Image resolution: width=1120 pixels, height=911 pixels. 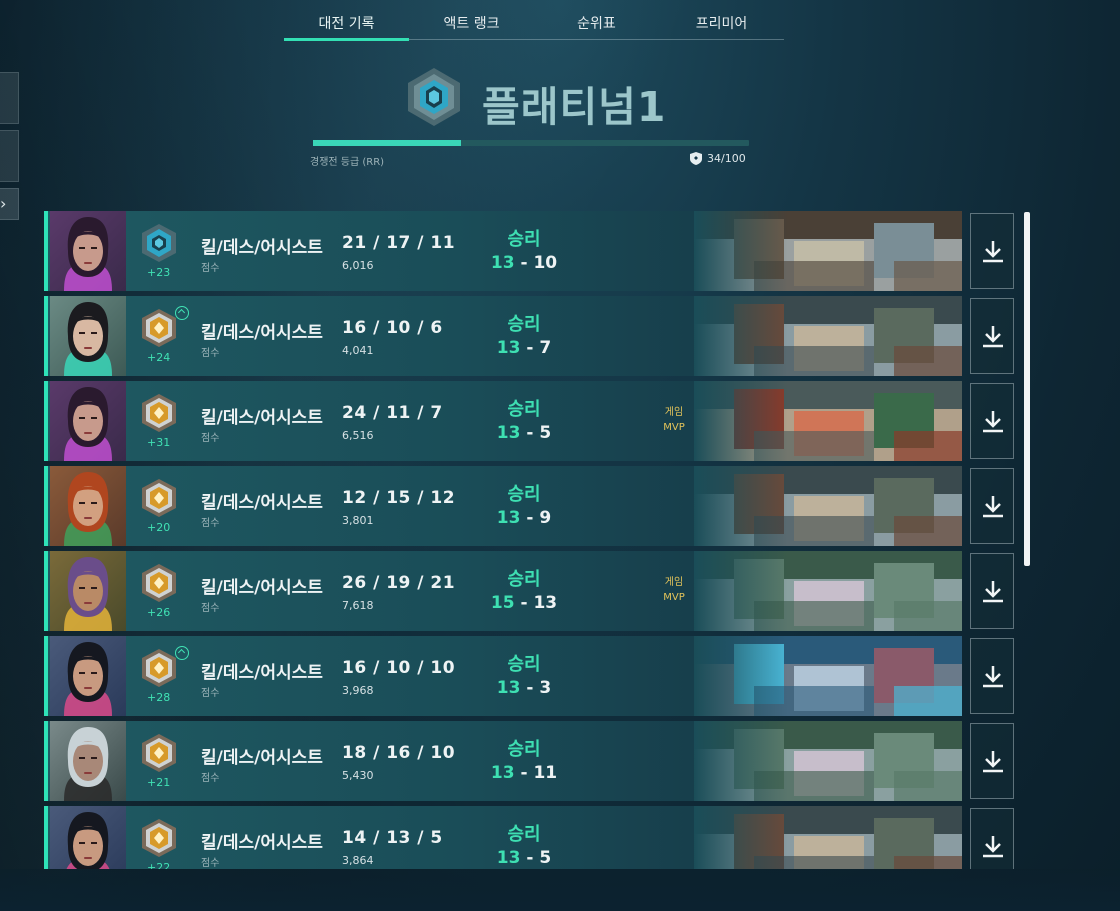 I want to click on enemy-score: 11, so click(x=545, y=773).